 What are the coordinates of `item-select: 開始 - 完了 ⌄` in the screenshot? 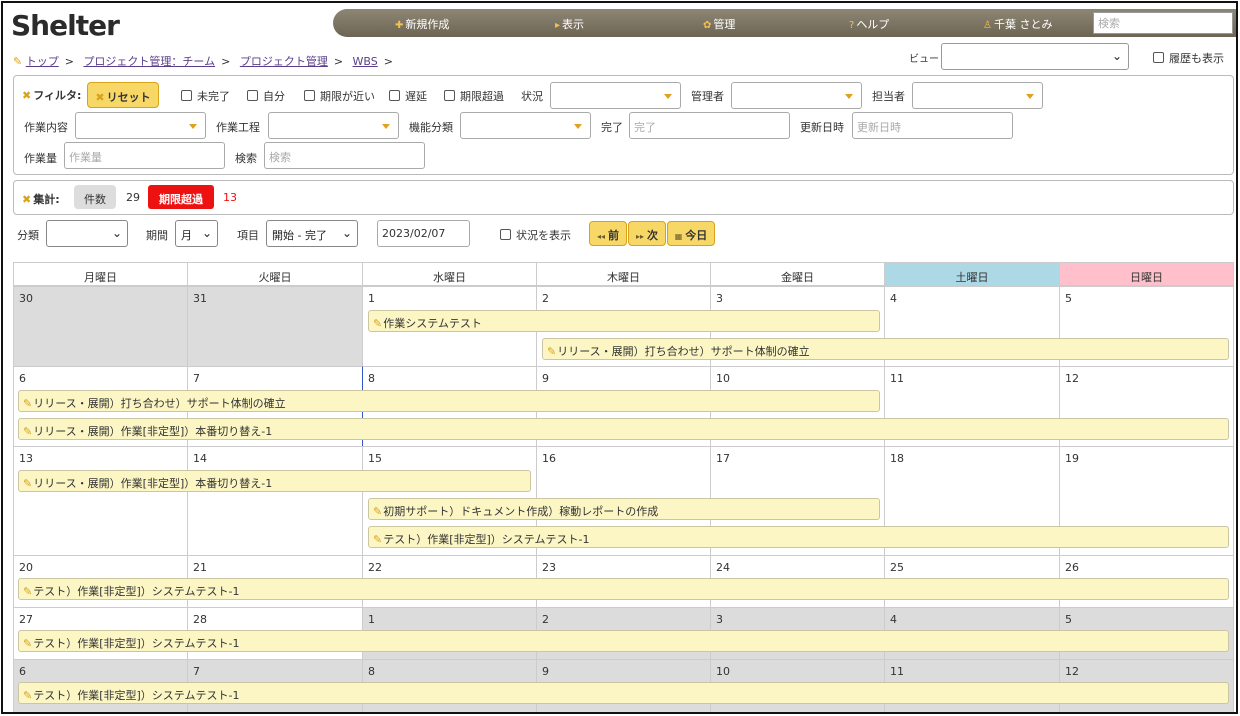 It's located at (312, 233).